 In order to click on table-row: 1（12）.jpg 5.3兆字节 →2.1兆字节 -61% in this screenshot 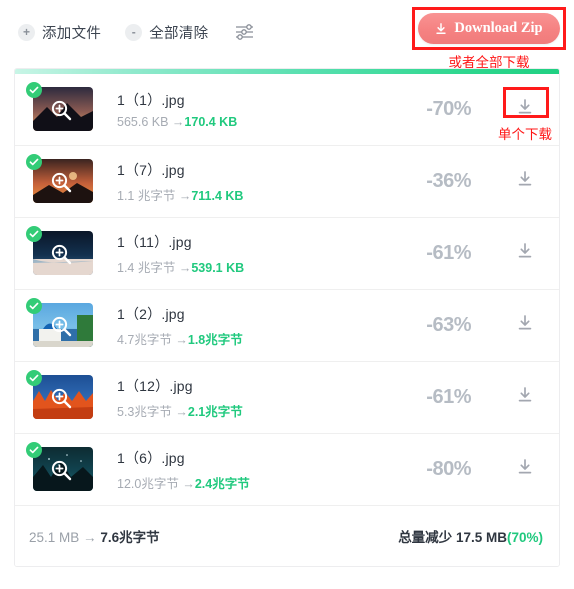, I will do `click(287, 398)`.